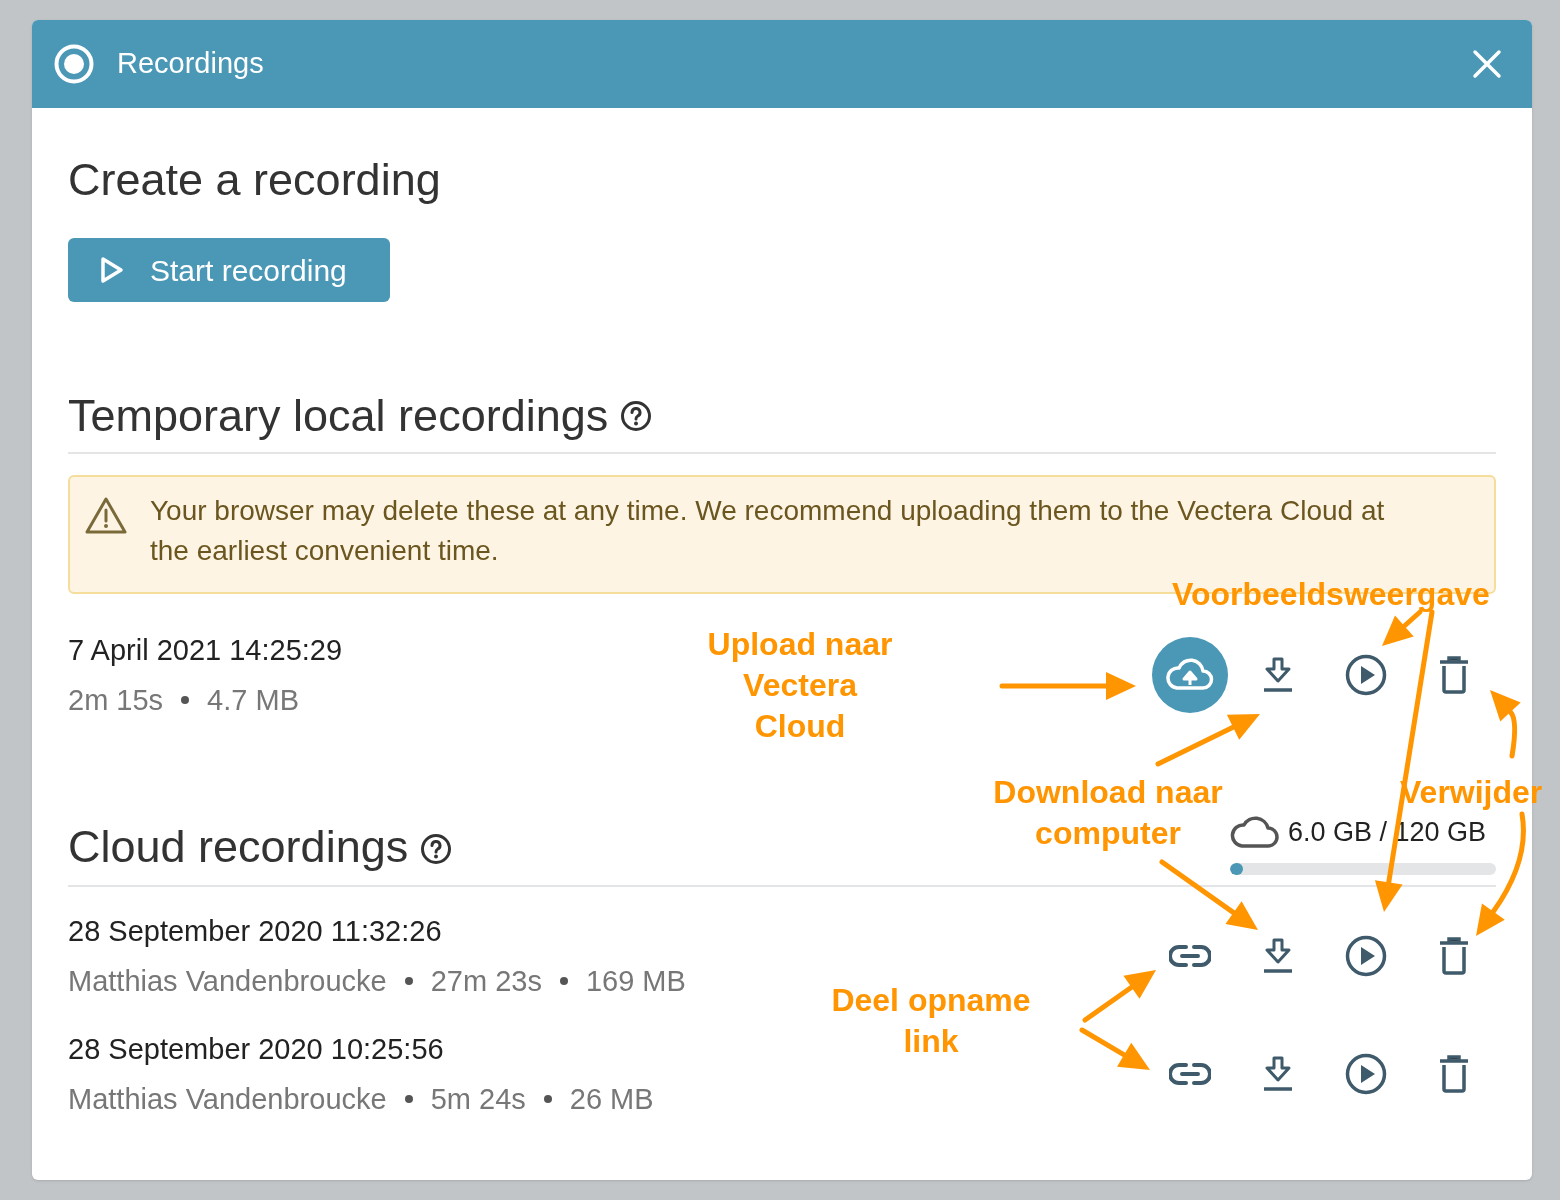  I want to click on annotation-label: Upload naar Vectera Cloud, so click(800, 685).